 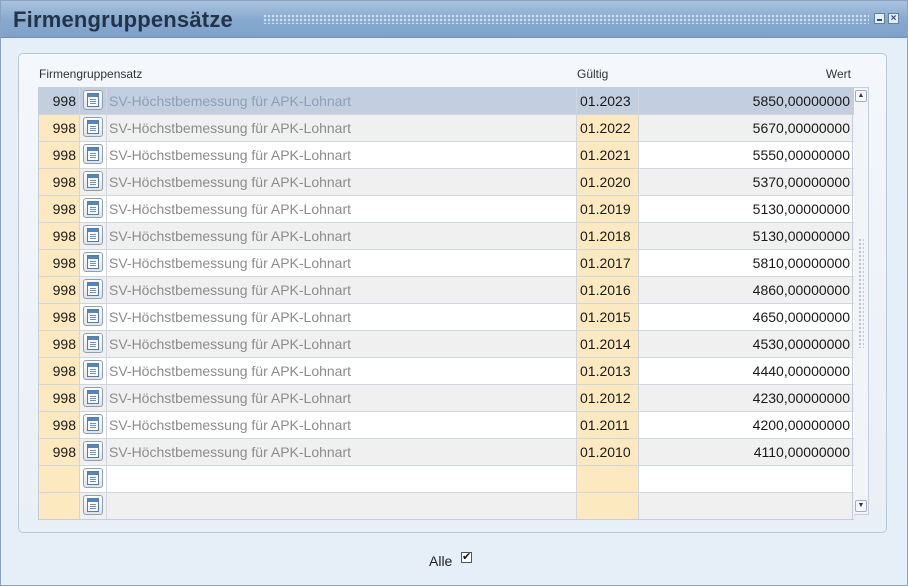 I want to click on vertical-scrollbar: ▲ ▼, so click(x=861, y=301).